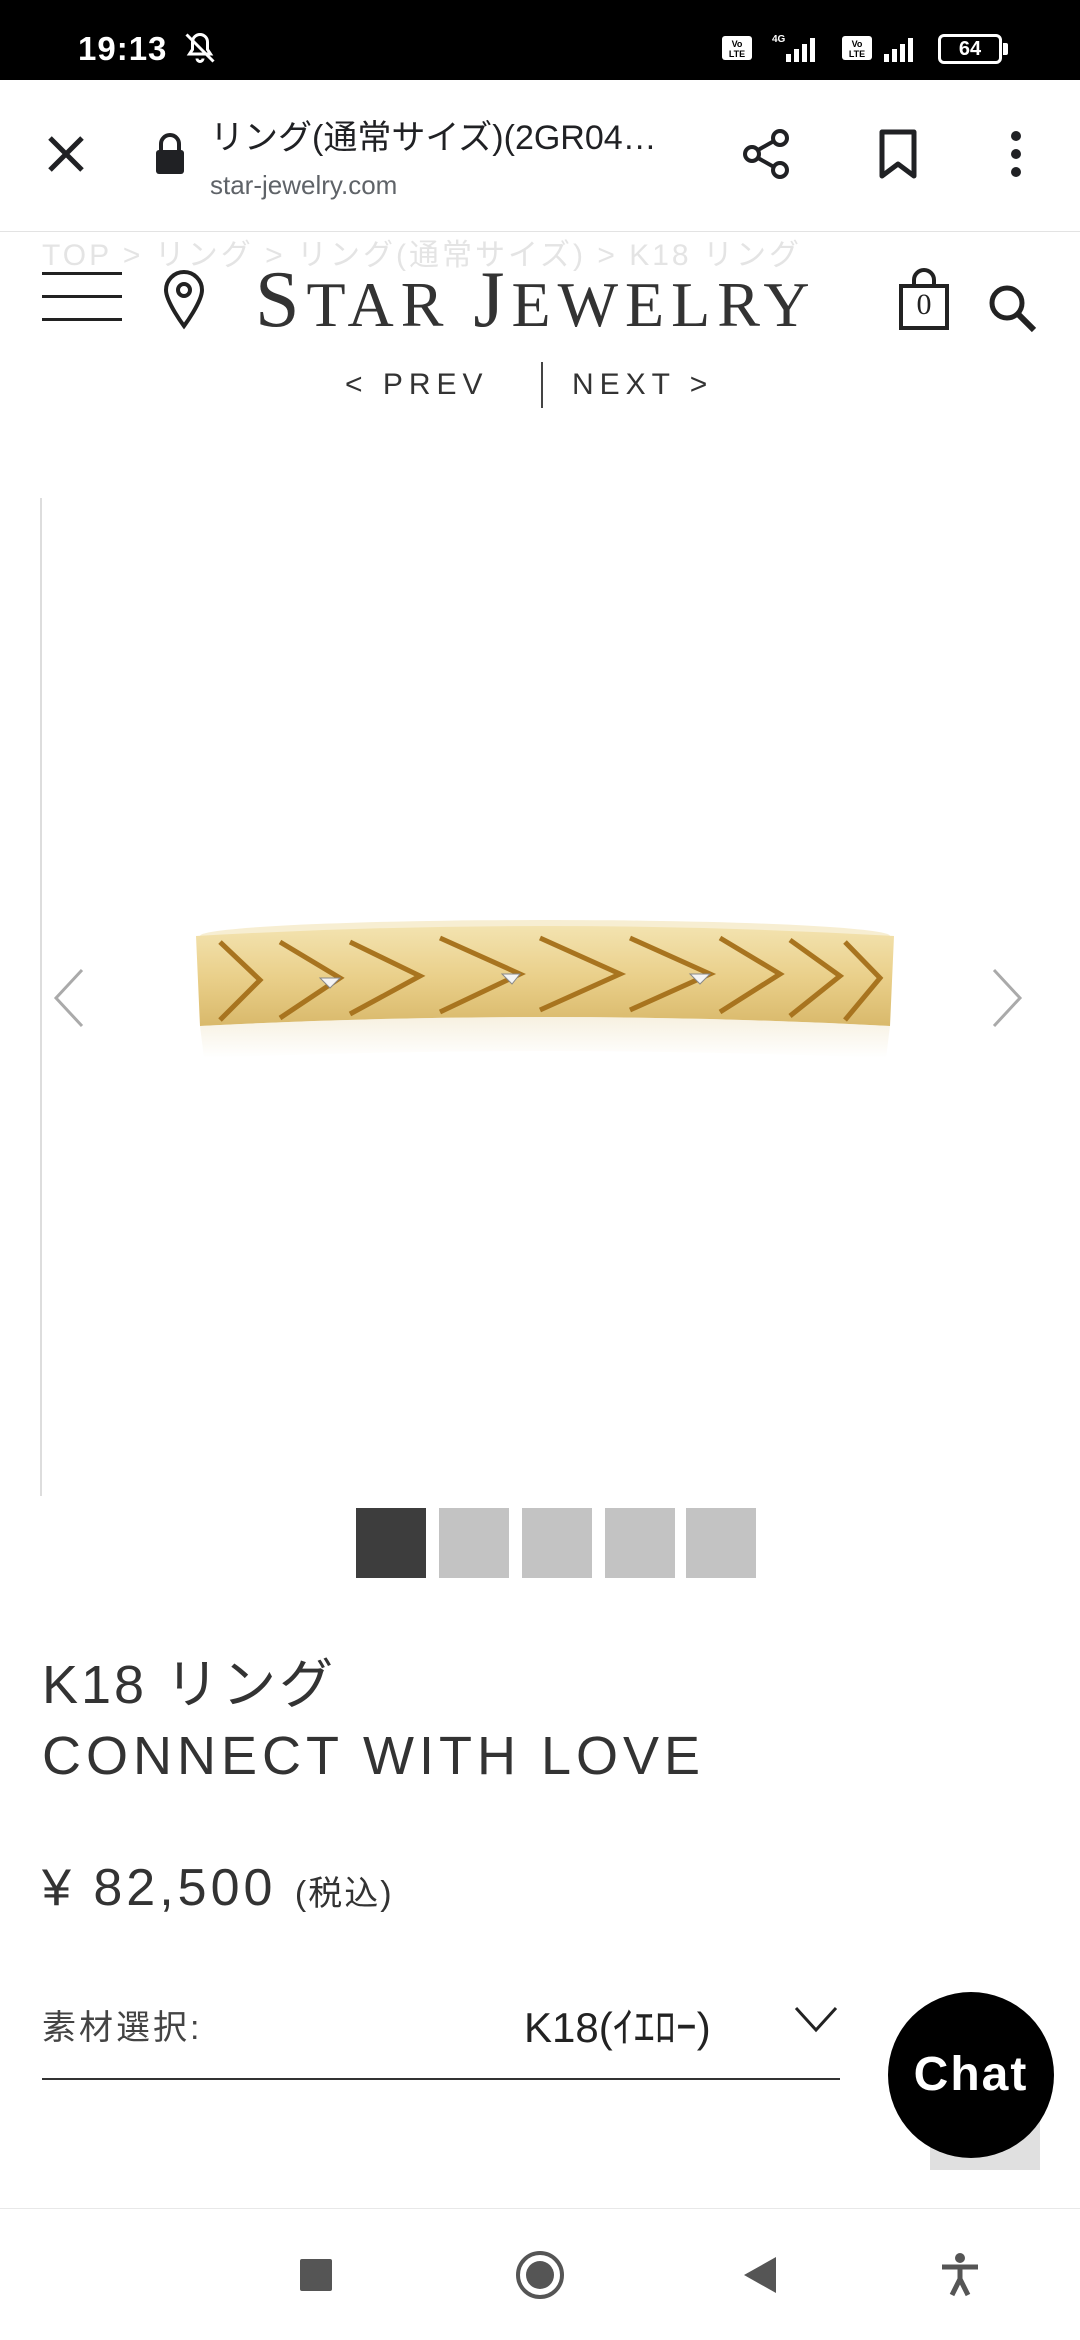 The height and width of the screenshot is (2340, 1080). Describe the element at coordinates (281, 300) in the screenshot. I see `logo-s: S` at that location.